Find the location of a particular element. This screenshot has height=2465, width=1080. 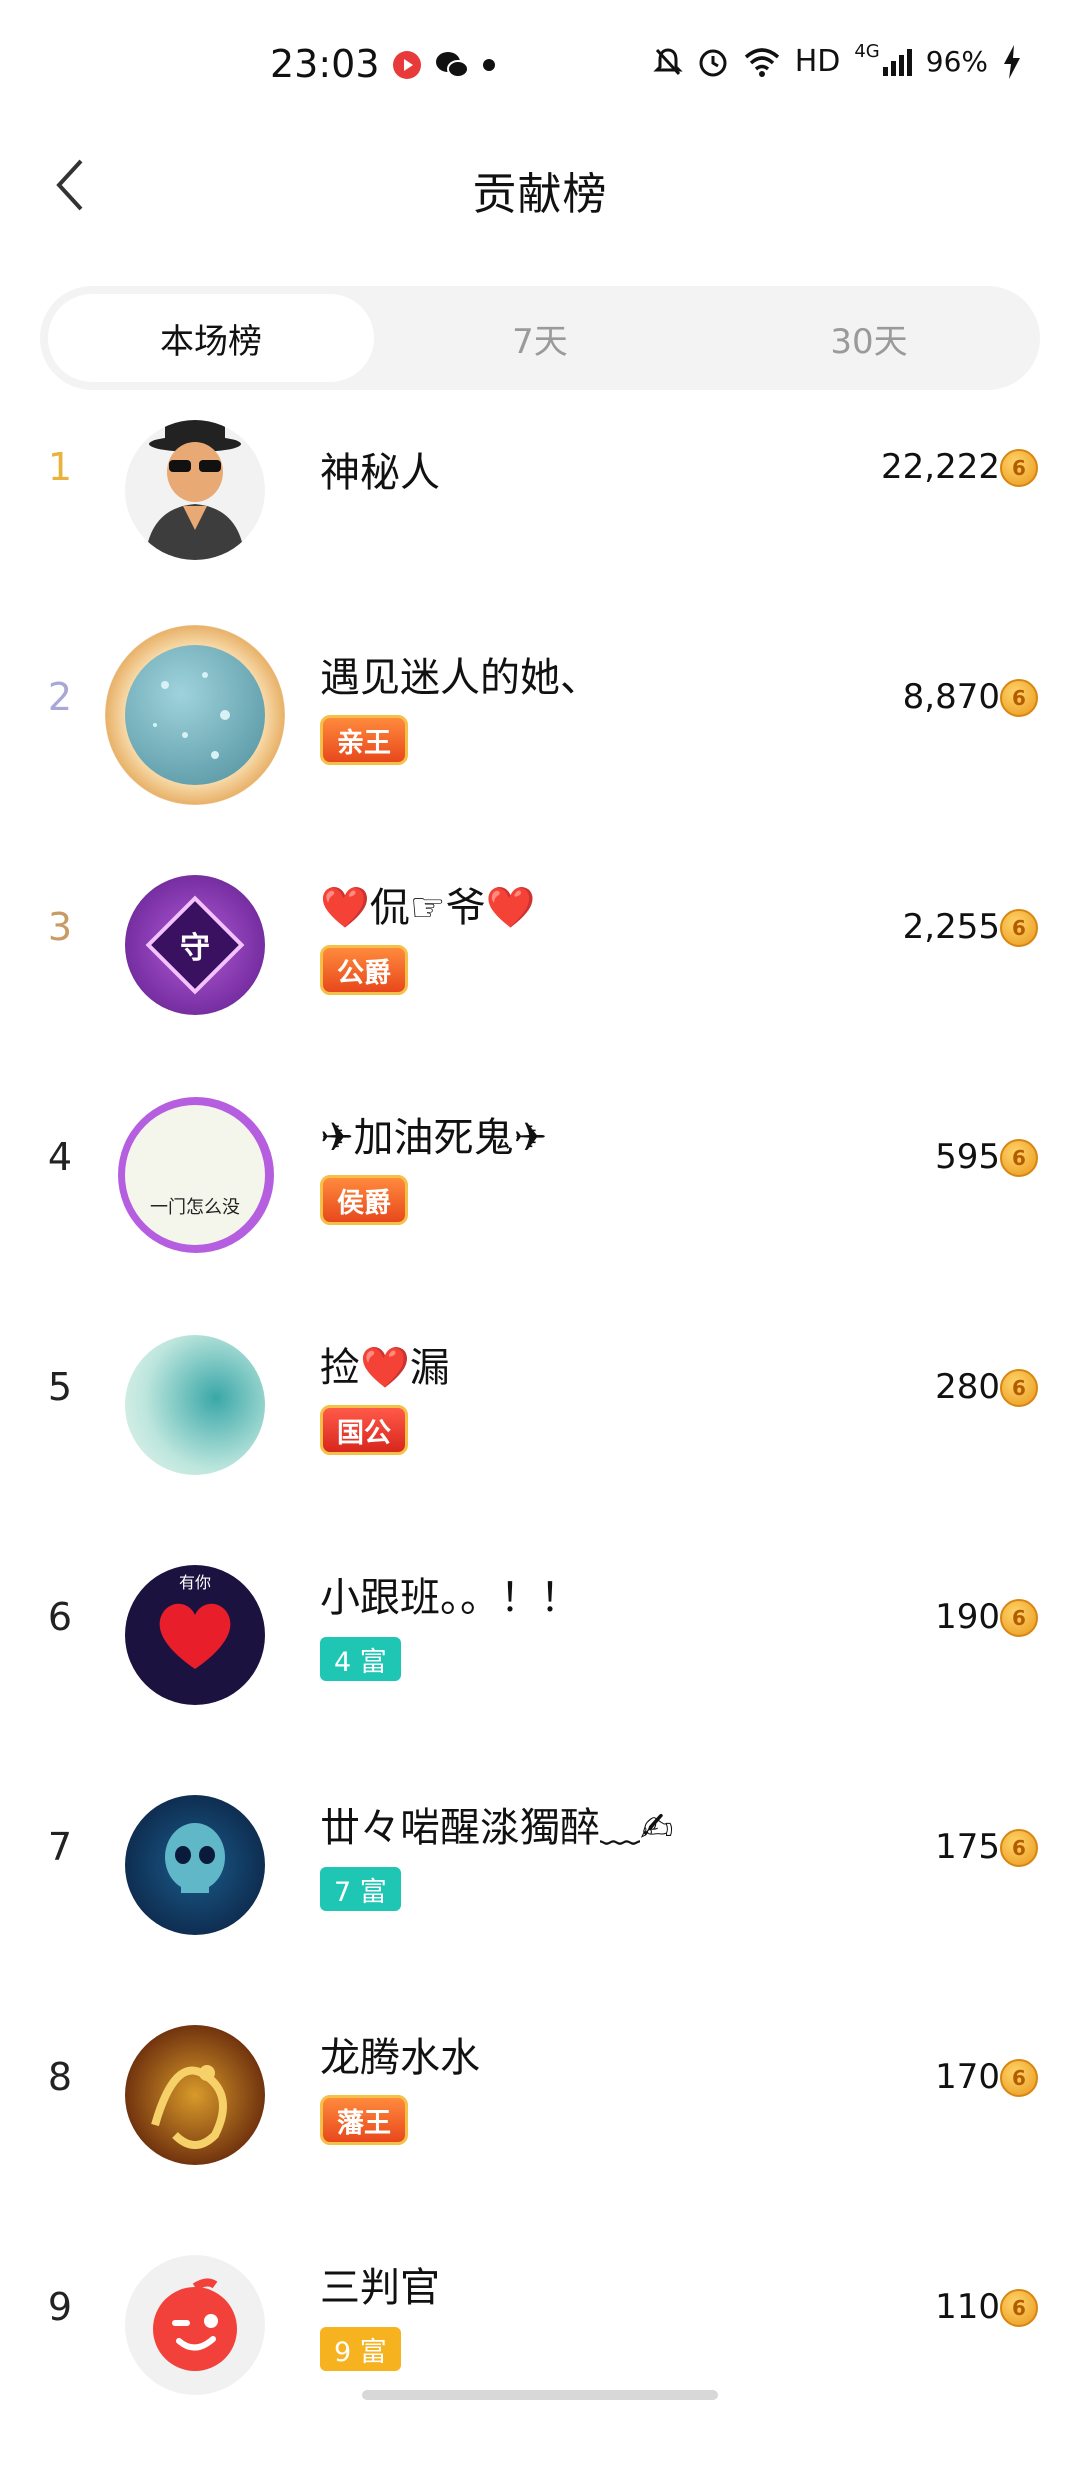

contribution-score: 2,255 is located at coordinates (951, 927).